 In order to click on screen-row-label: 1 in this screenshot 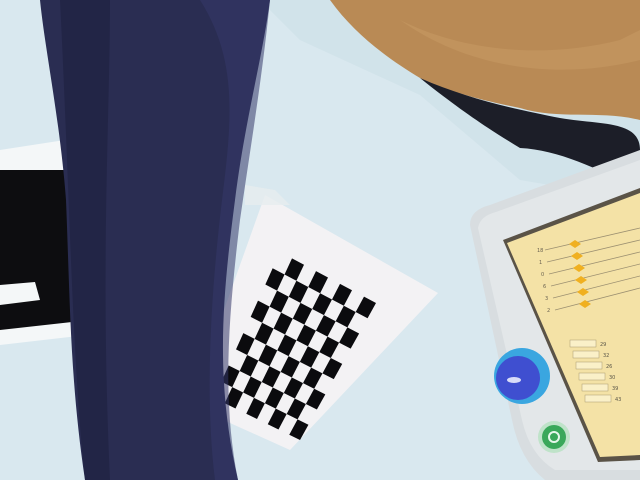, I will do `click(540, 263)`.